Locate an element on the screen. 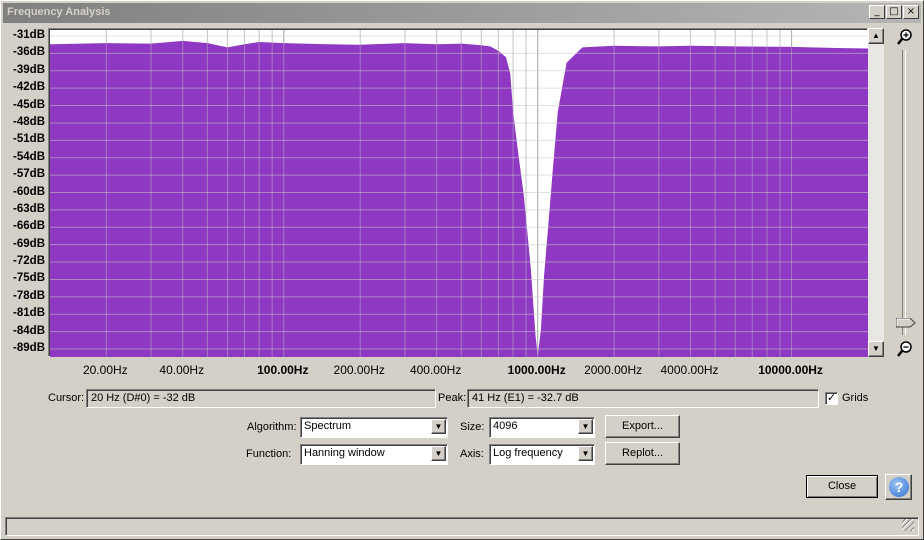 This screenshot has height=540, width=924. y-tick-label: -39dB is located at coordinates (29, 69).